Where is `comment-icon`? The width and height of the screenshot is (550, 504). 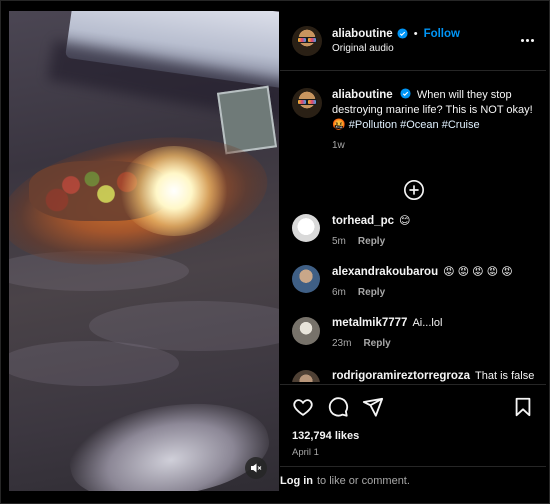 comment-icon is located at coordinates (338, 407).